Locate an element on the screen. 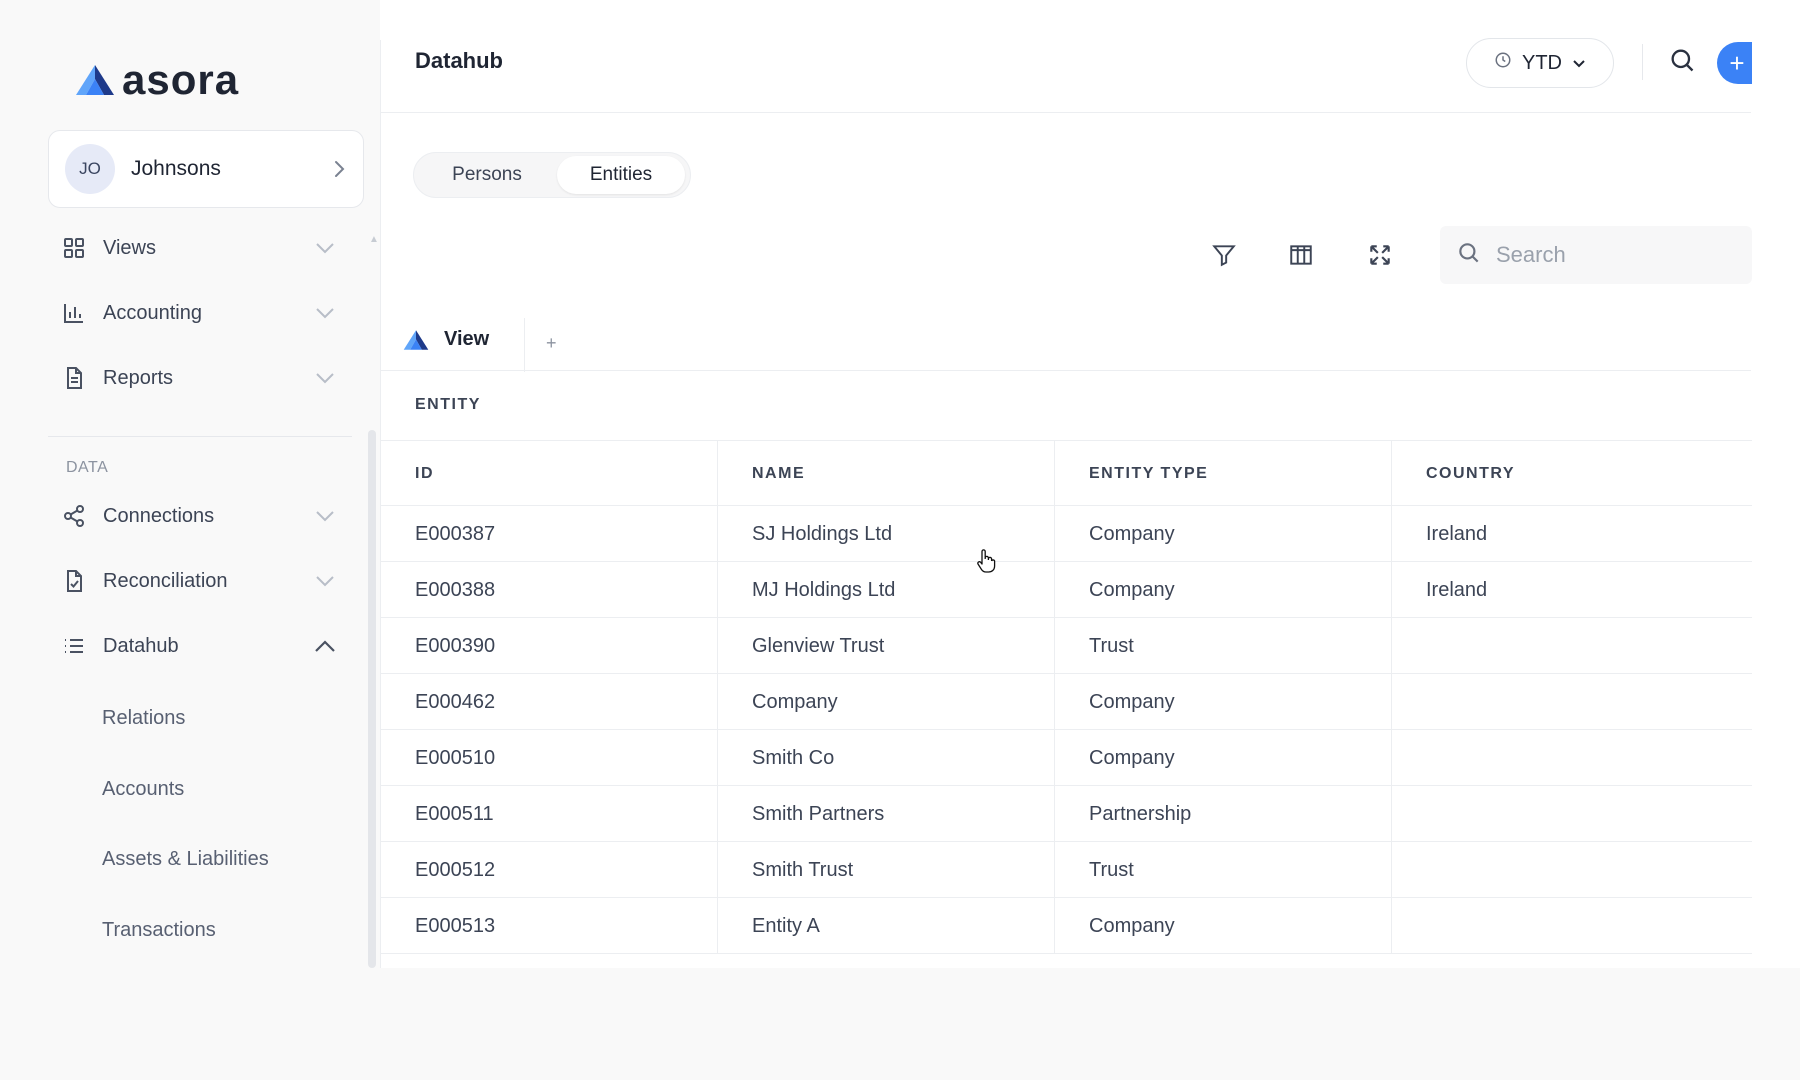 The height and width of the screenshot is (1080, 1800). filter-icon is located at coordinates (1224, 255).